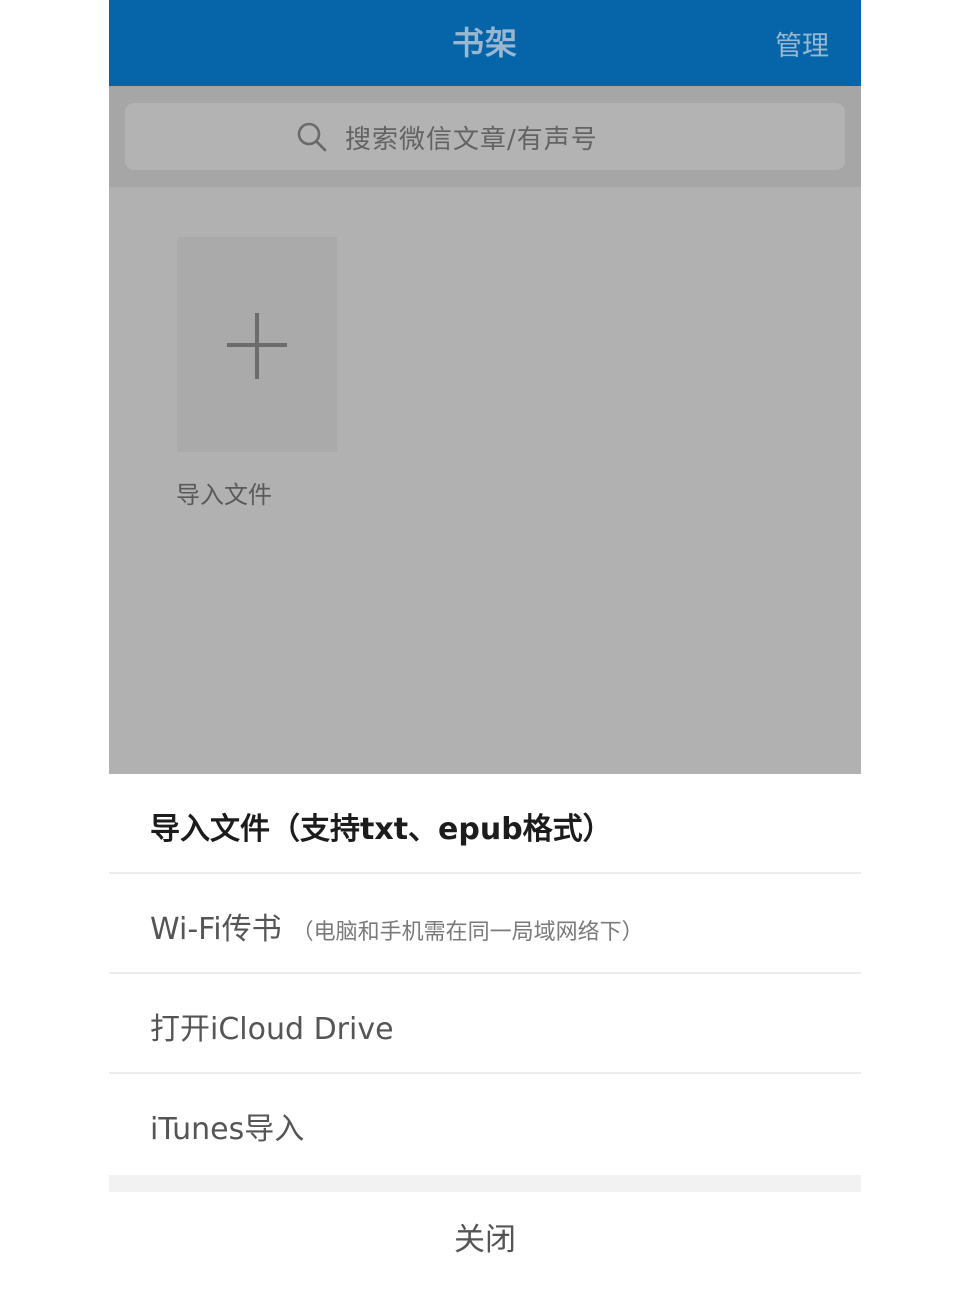 The height and width of the screenshot is (1294, 970). I want to click on search-bar-area: 搜索微信文章/有声号, so click(485, 136).